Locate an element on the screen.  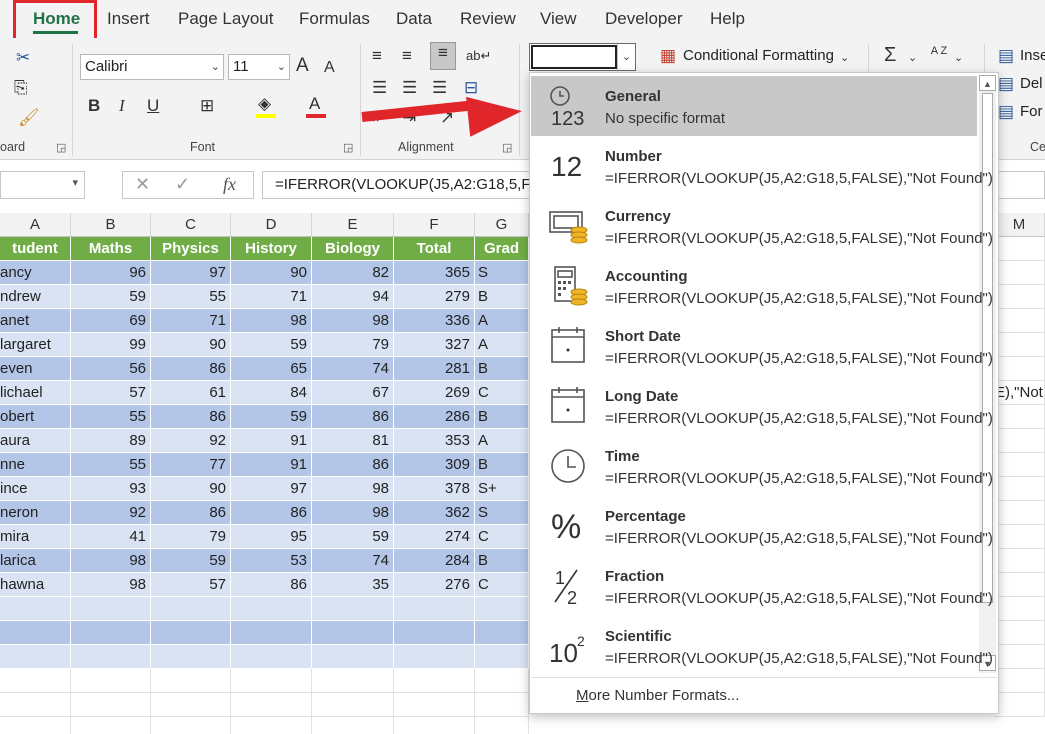
tab-developer: Developer is located at coordinates (644, 19).